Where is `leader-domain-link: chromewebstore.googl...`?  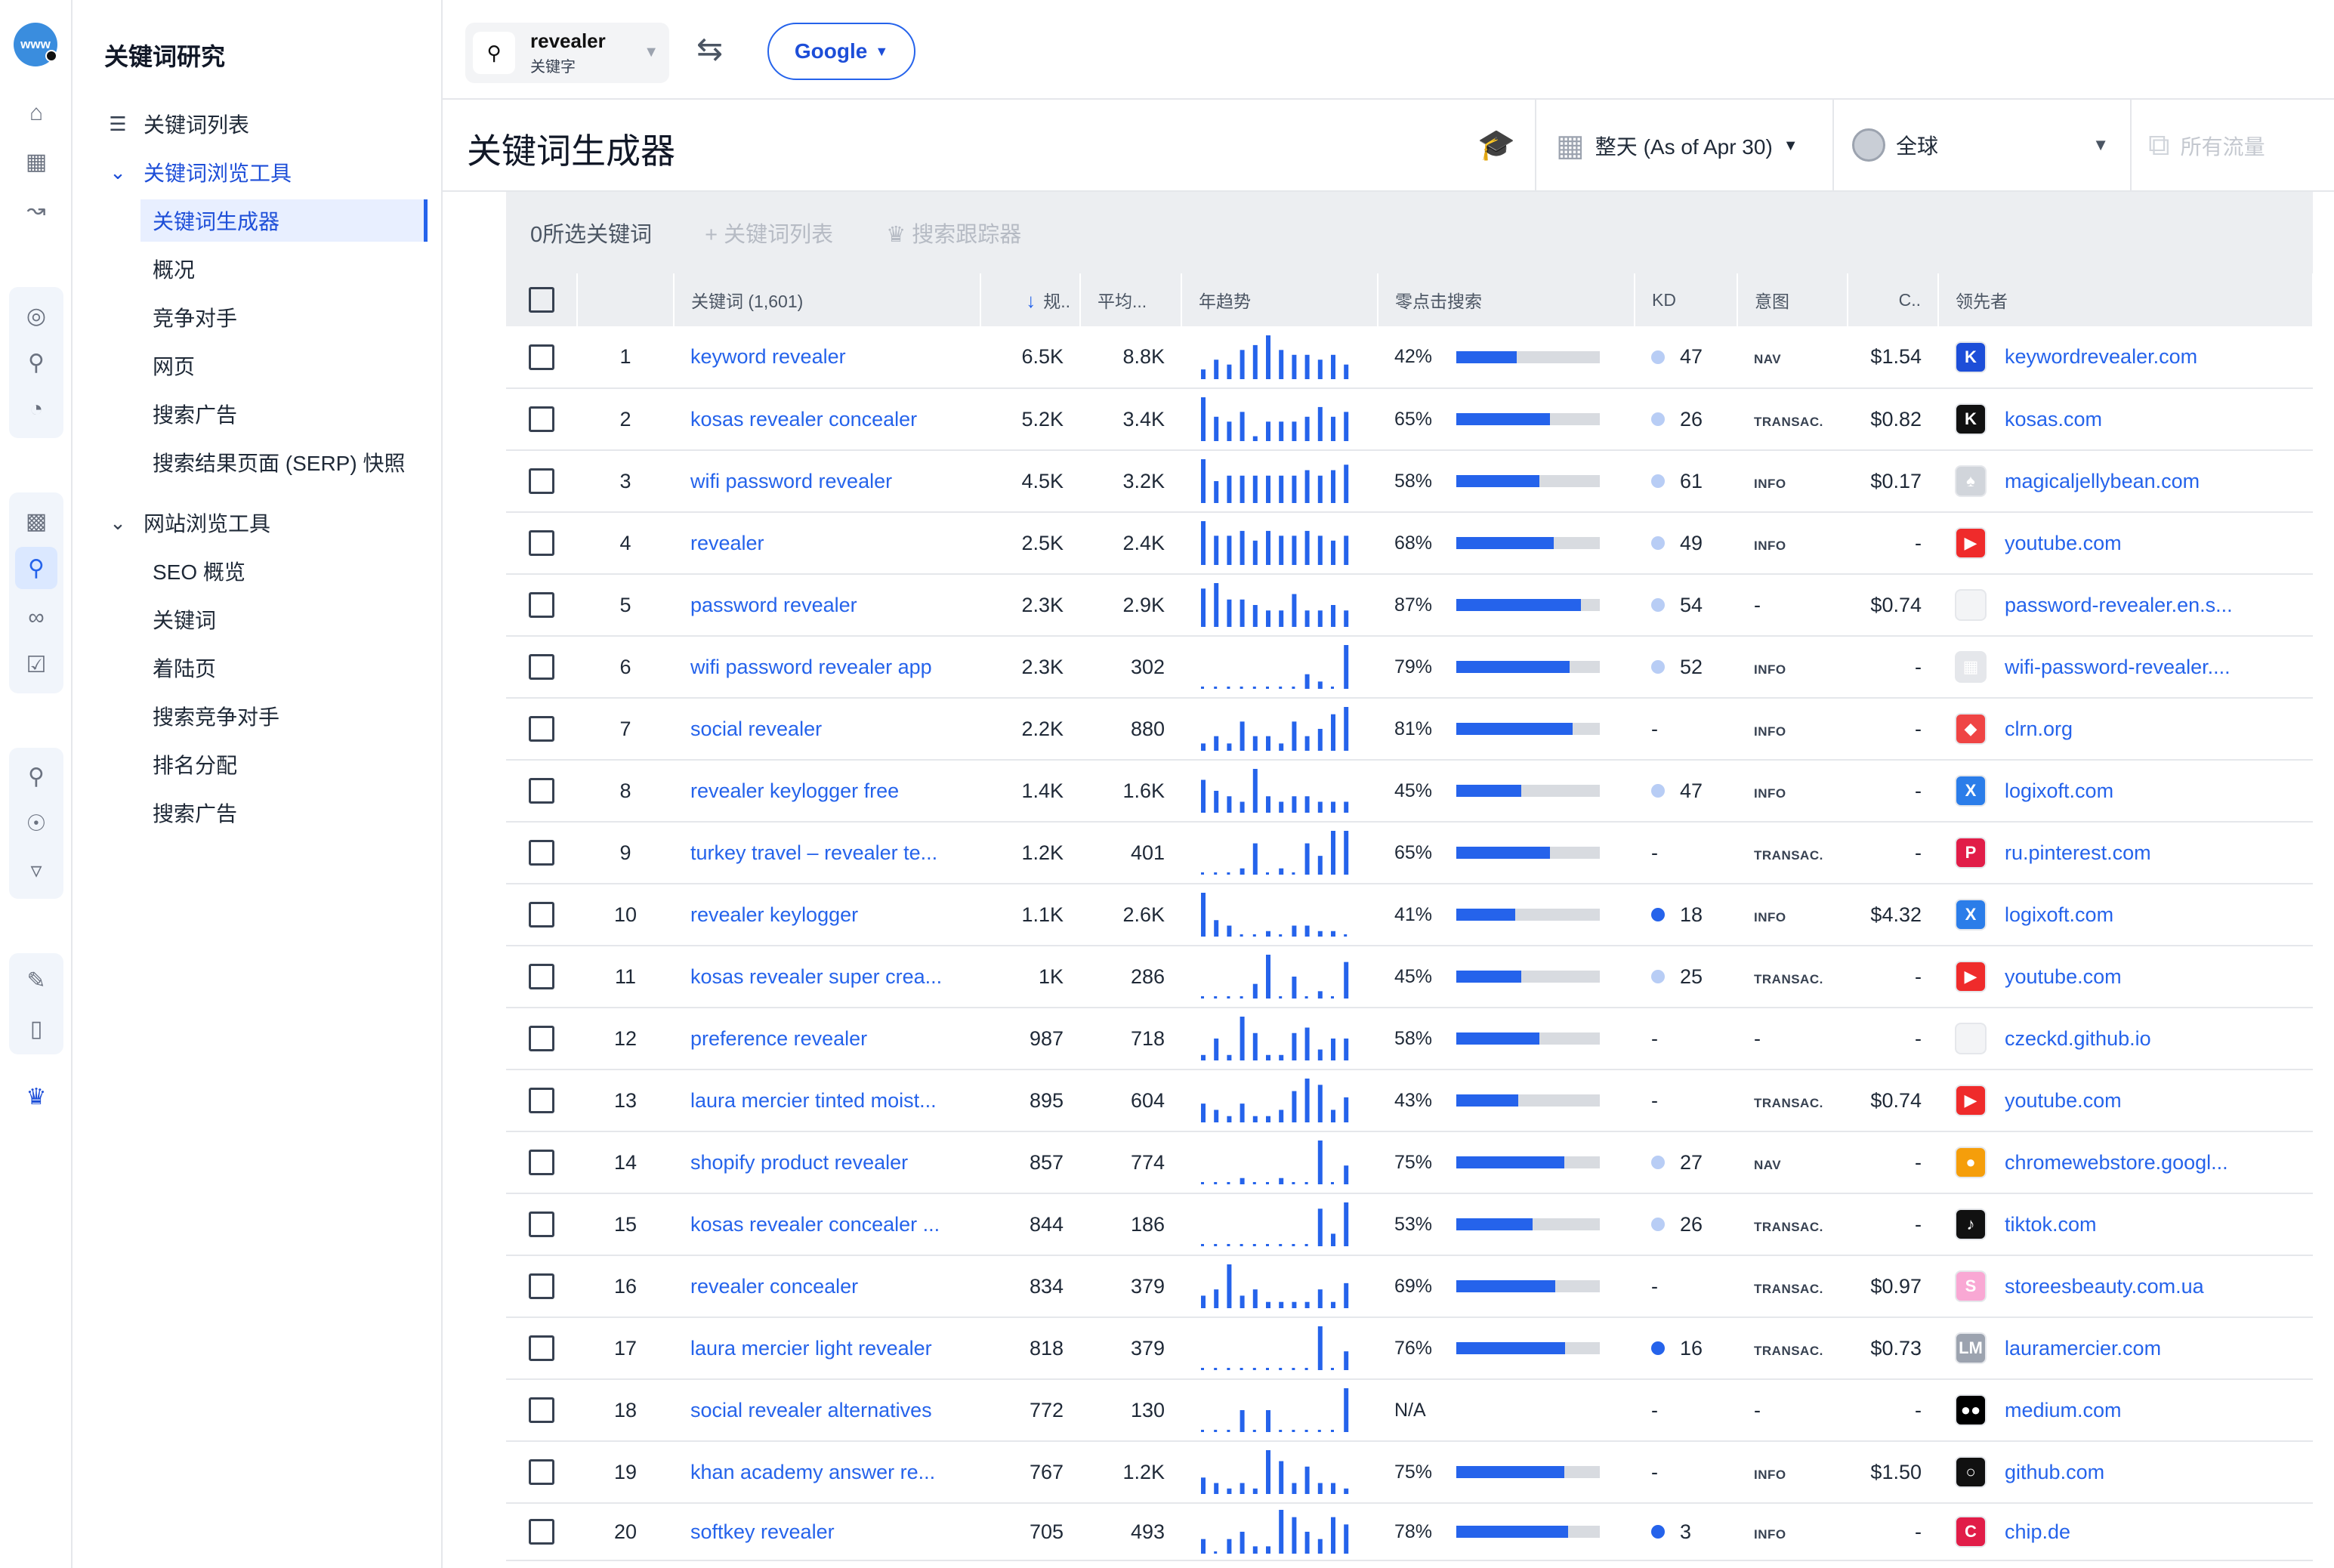 leader-domain-link: chromewebstore.googl... is located at coordinates (2116, 1162).